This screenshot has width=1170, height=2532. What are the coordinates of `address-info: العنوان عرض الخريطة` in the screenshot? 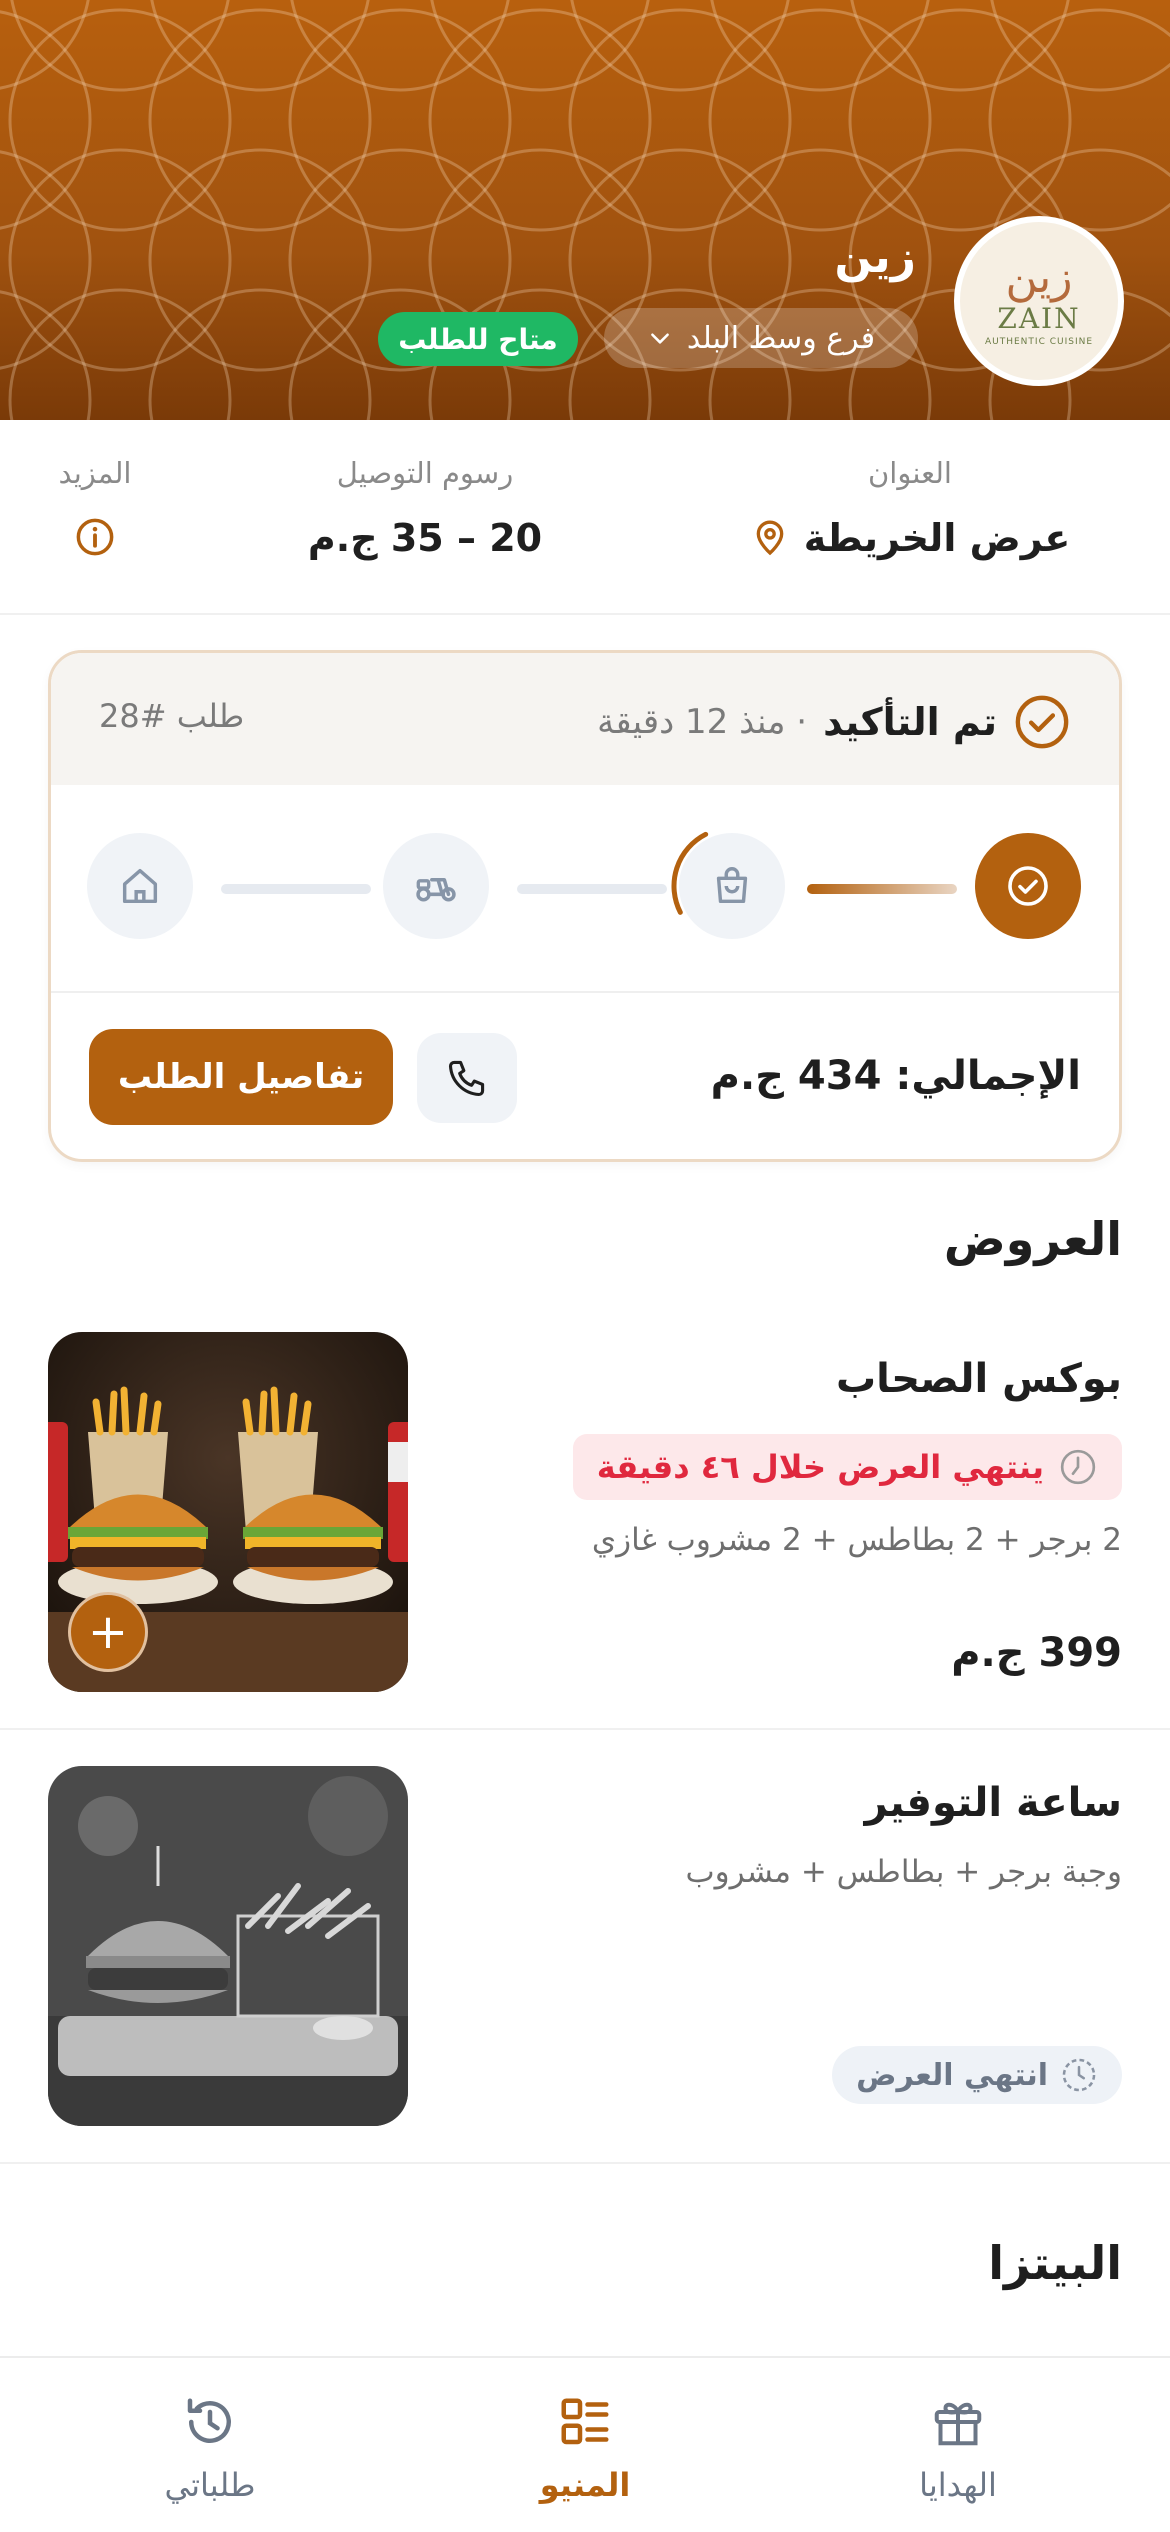 It's located at (910, 508).